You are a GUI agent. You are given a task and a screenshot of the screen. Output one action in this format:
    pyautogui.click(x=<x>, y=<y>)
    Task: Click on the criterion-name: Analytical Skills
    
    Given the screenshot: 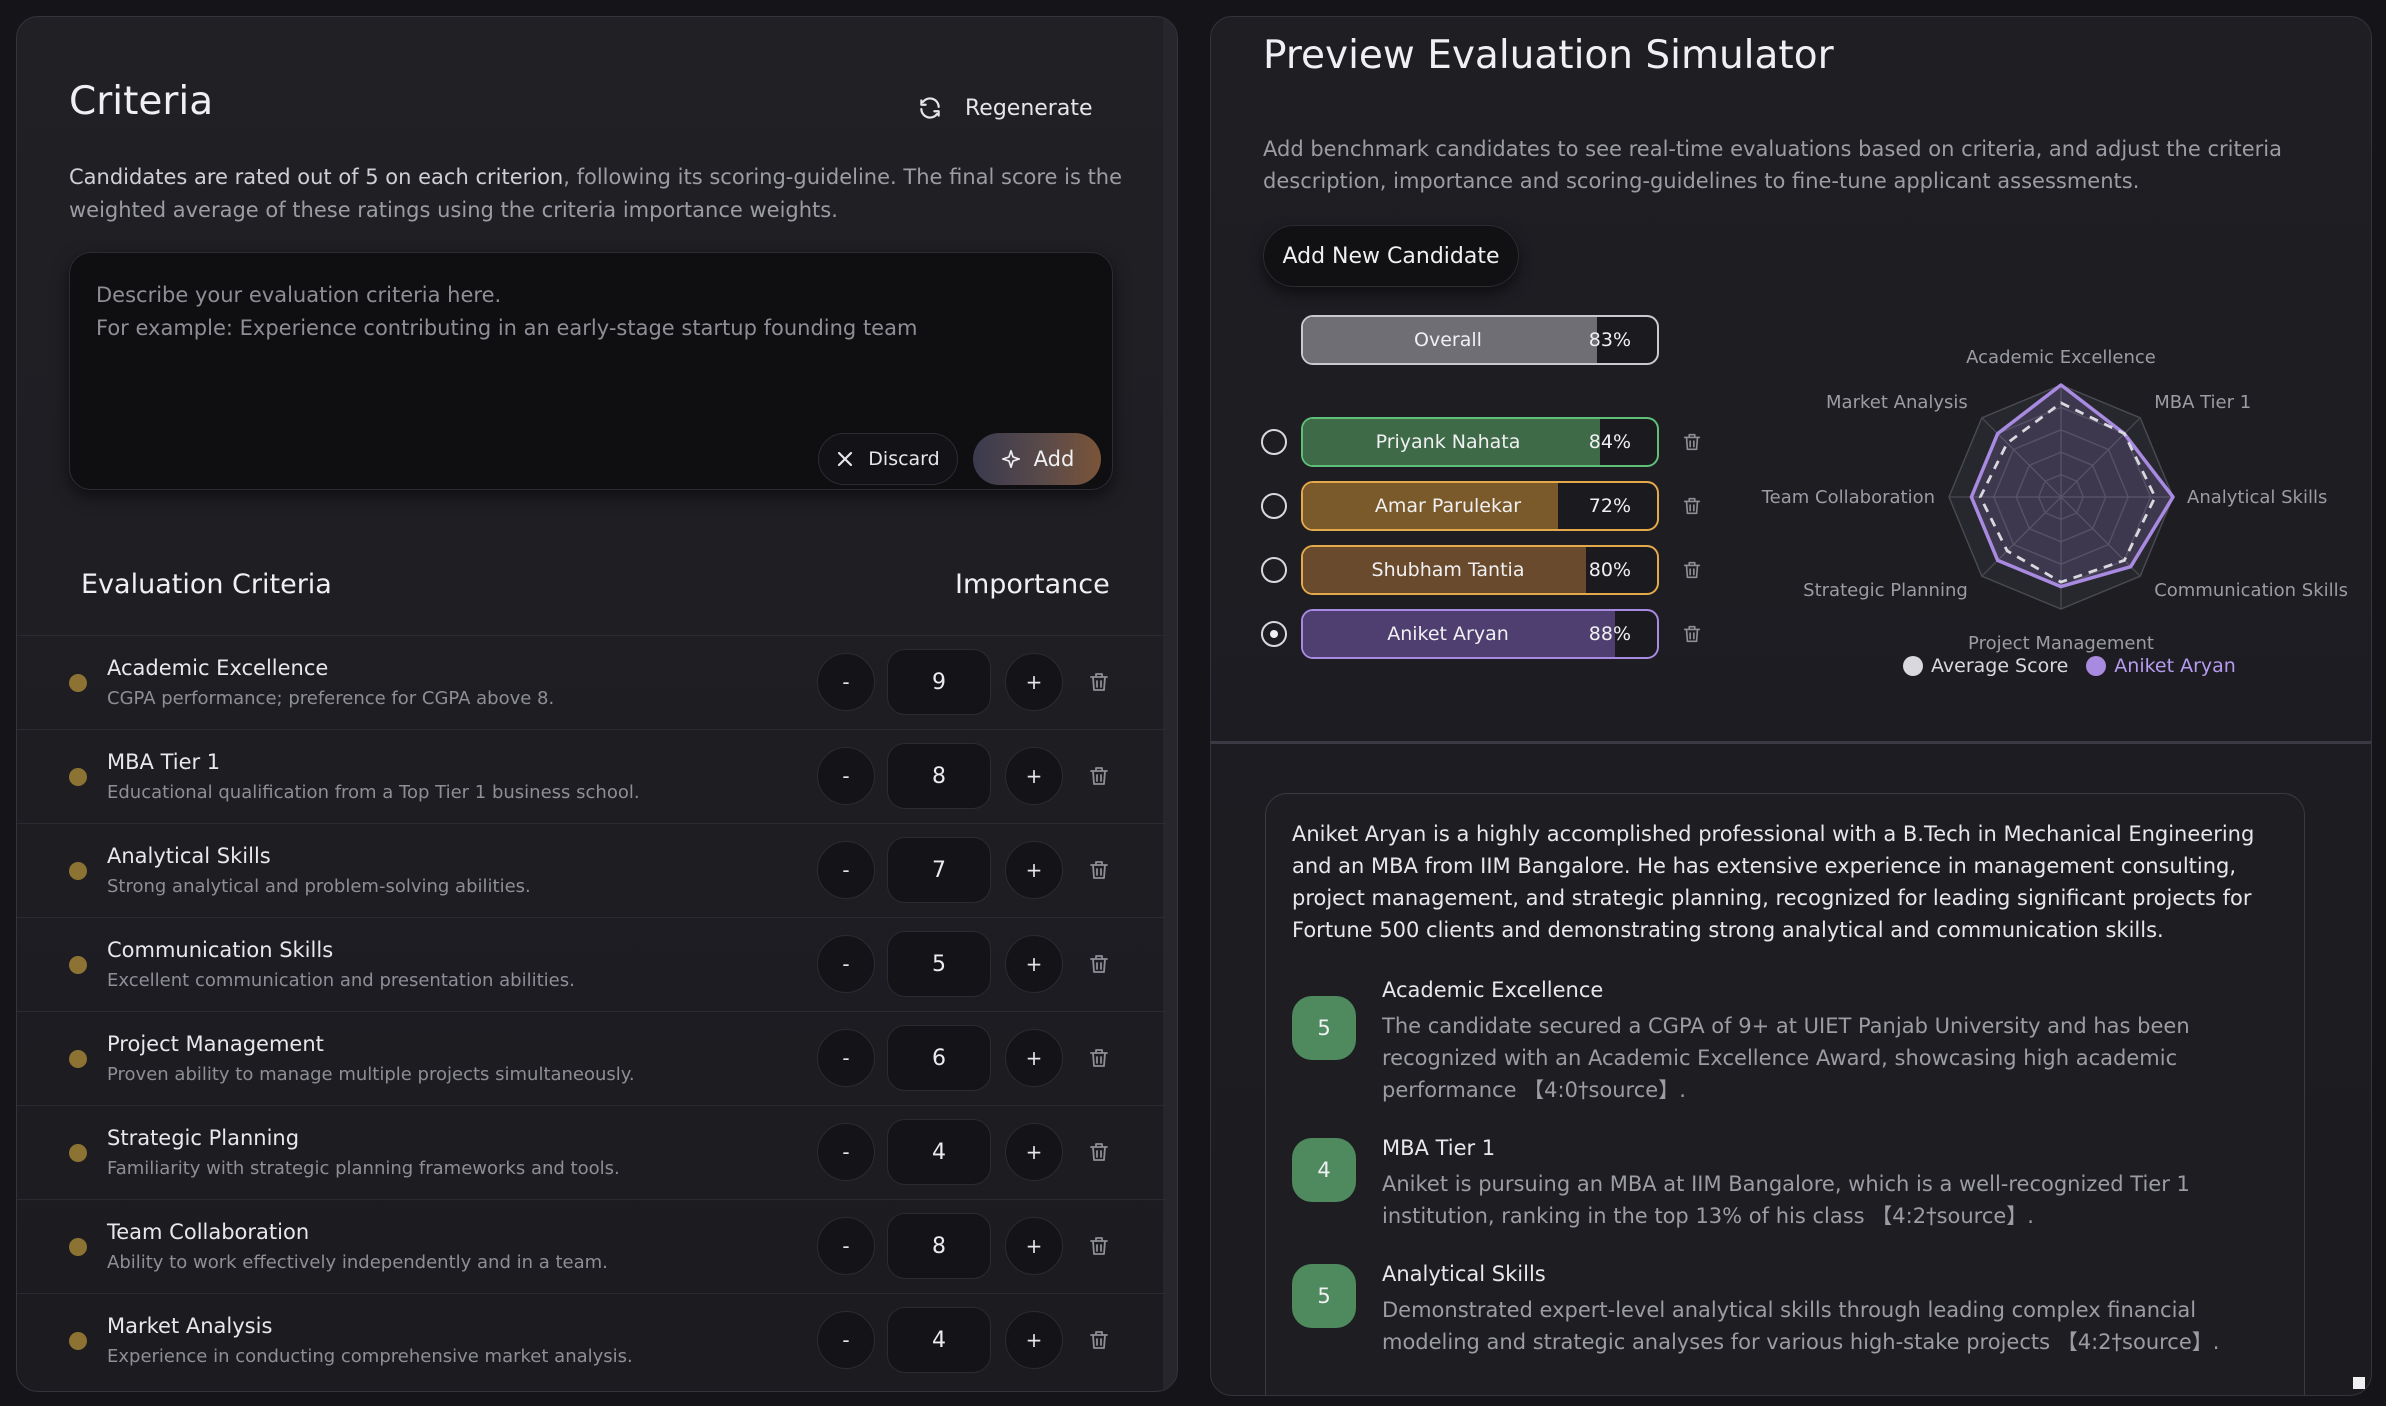 What is the action you would take?
    pyautogui.click(x=189, y=856)
    